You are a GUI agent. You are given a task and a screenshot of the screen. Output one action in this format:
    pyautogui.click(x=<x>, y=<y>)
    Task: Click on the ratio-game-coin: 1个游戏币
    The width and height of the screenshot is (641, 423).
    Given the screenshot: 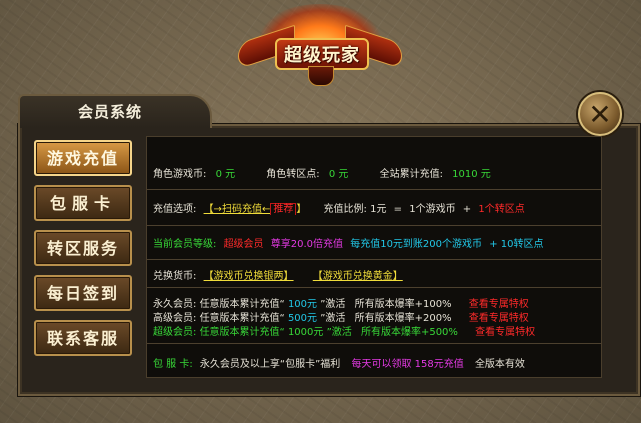 What is the action you would take?
    pyautogui.click(x=432, y=209)
    